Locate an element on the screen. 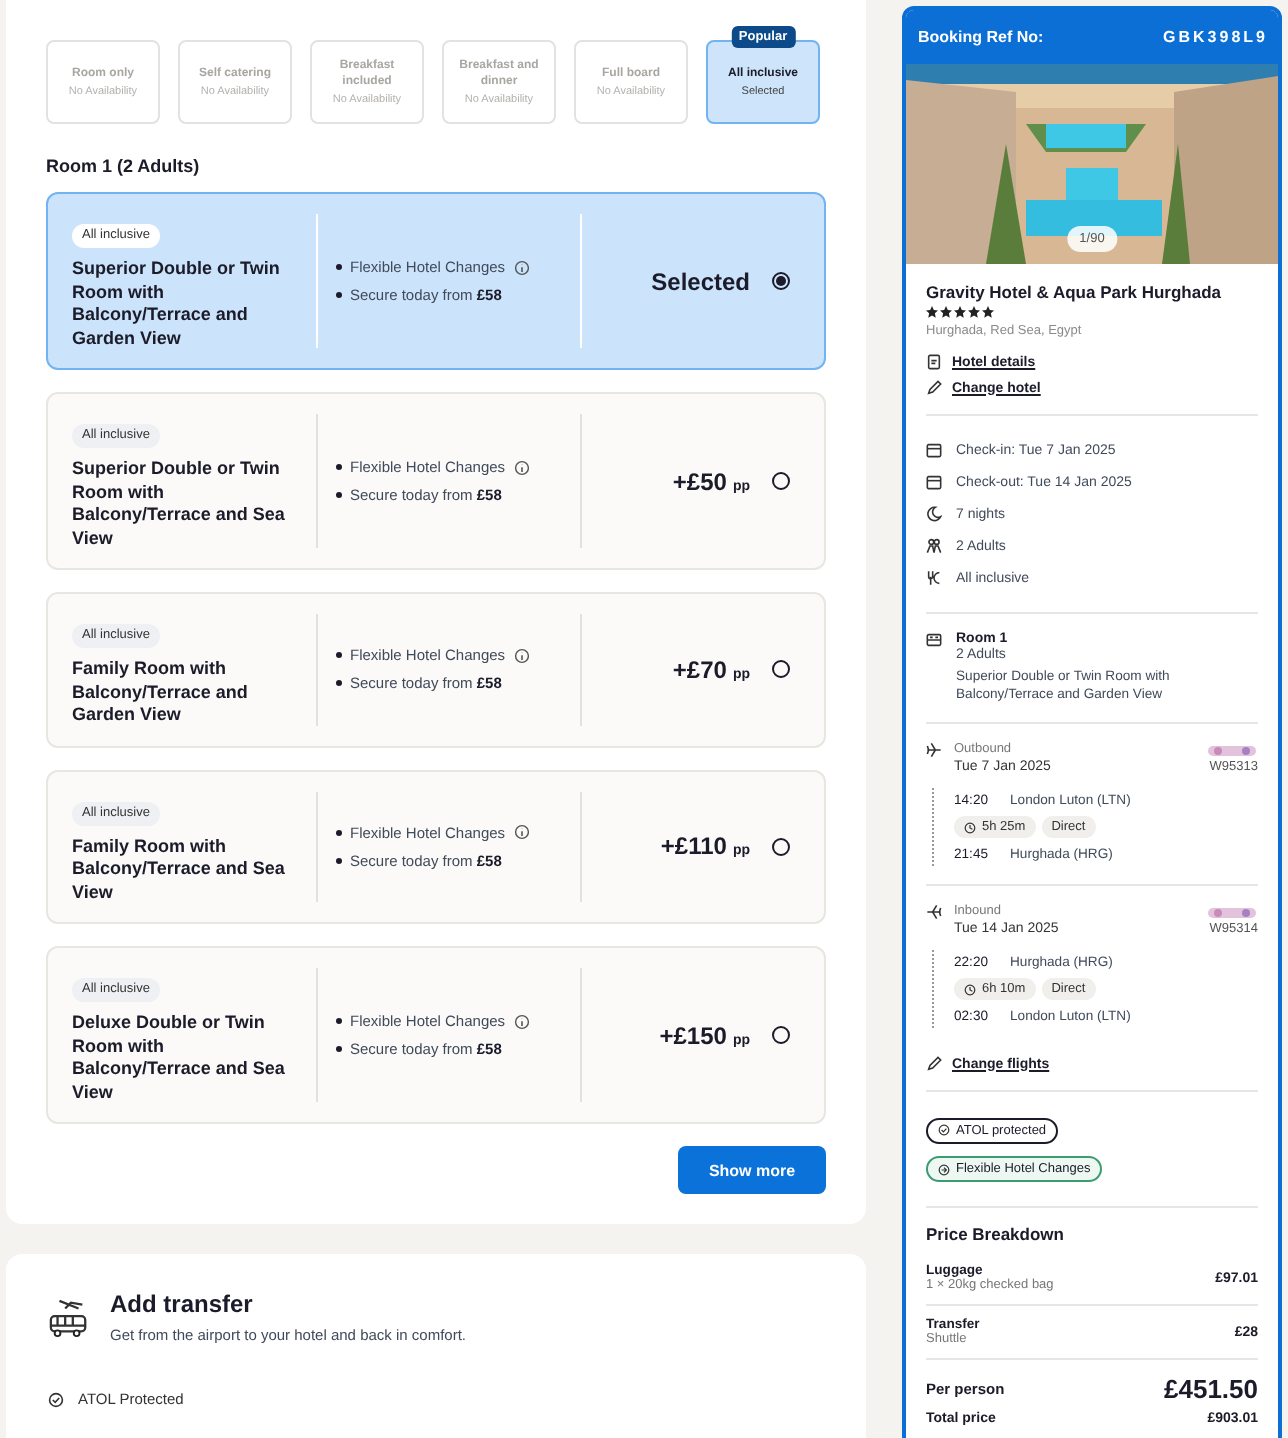  room-name: Family Room with Balcony/Terrace and Sea View is located at coordinates (179, 869).